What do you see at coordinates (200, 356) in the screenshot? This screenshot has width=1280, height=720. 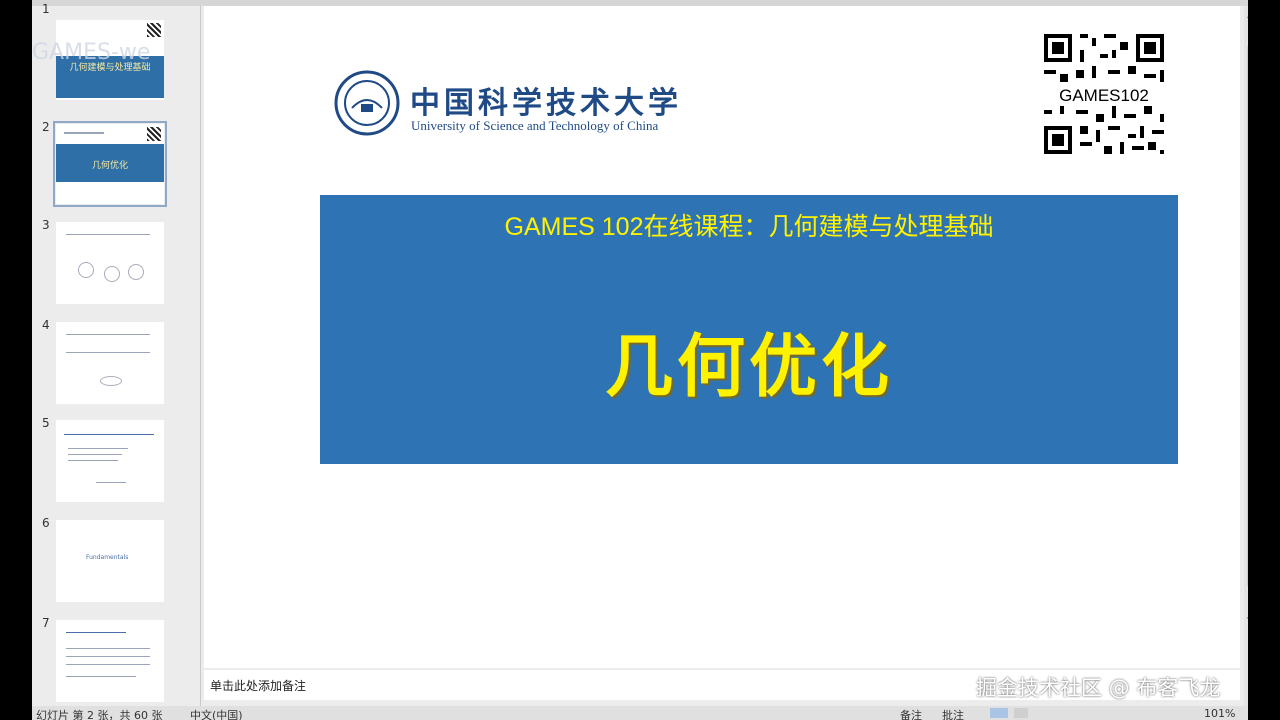 I see `panel-splitter` at bounding box center [200, 356].